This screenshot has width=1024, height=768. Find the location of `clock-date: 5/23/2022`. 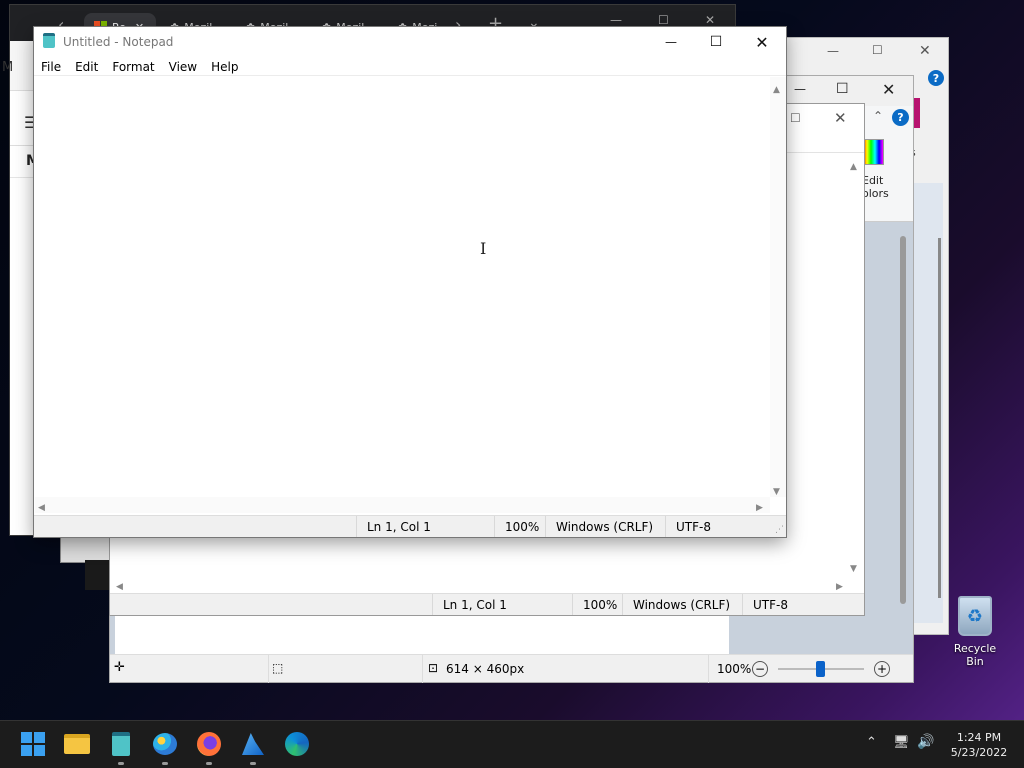

clock-date: 5/23/2022 is located at coordinates (979, 752).